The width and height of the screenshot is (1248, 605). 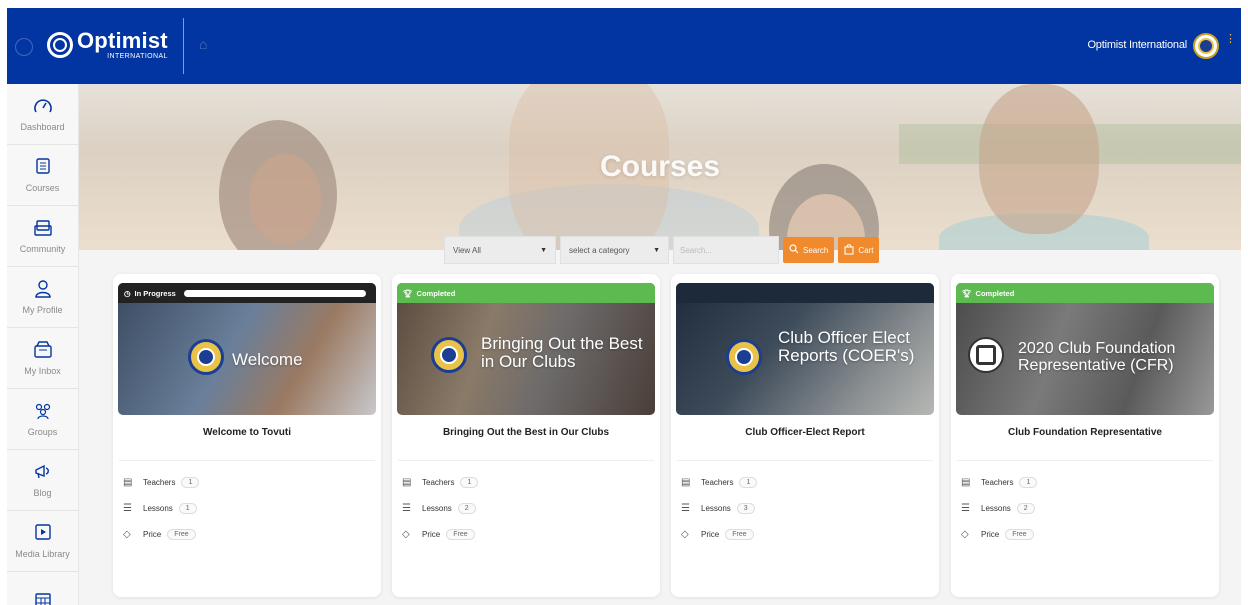 I want to click on view-select: View All ▼, so click(x=500, y=250).